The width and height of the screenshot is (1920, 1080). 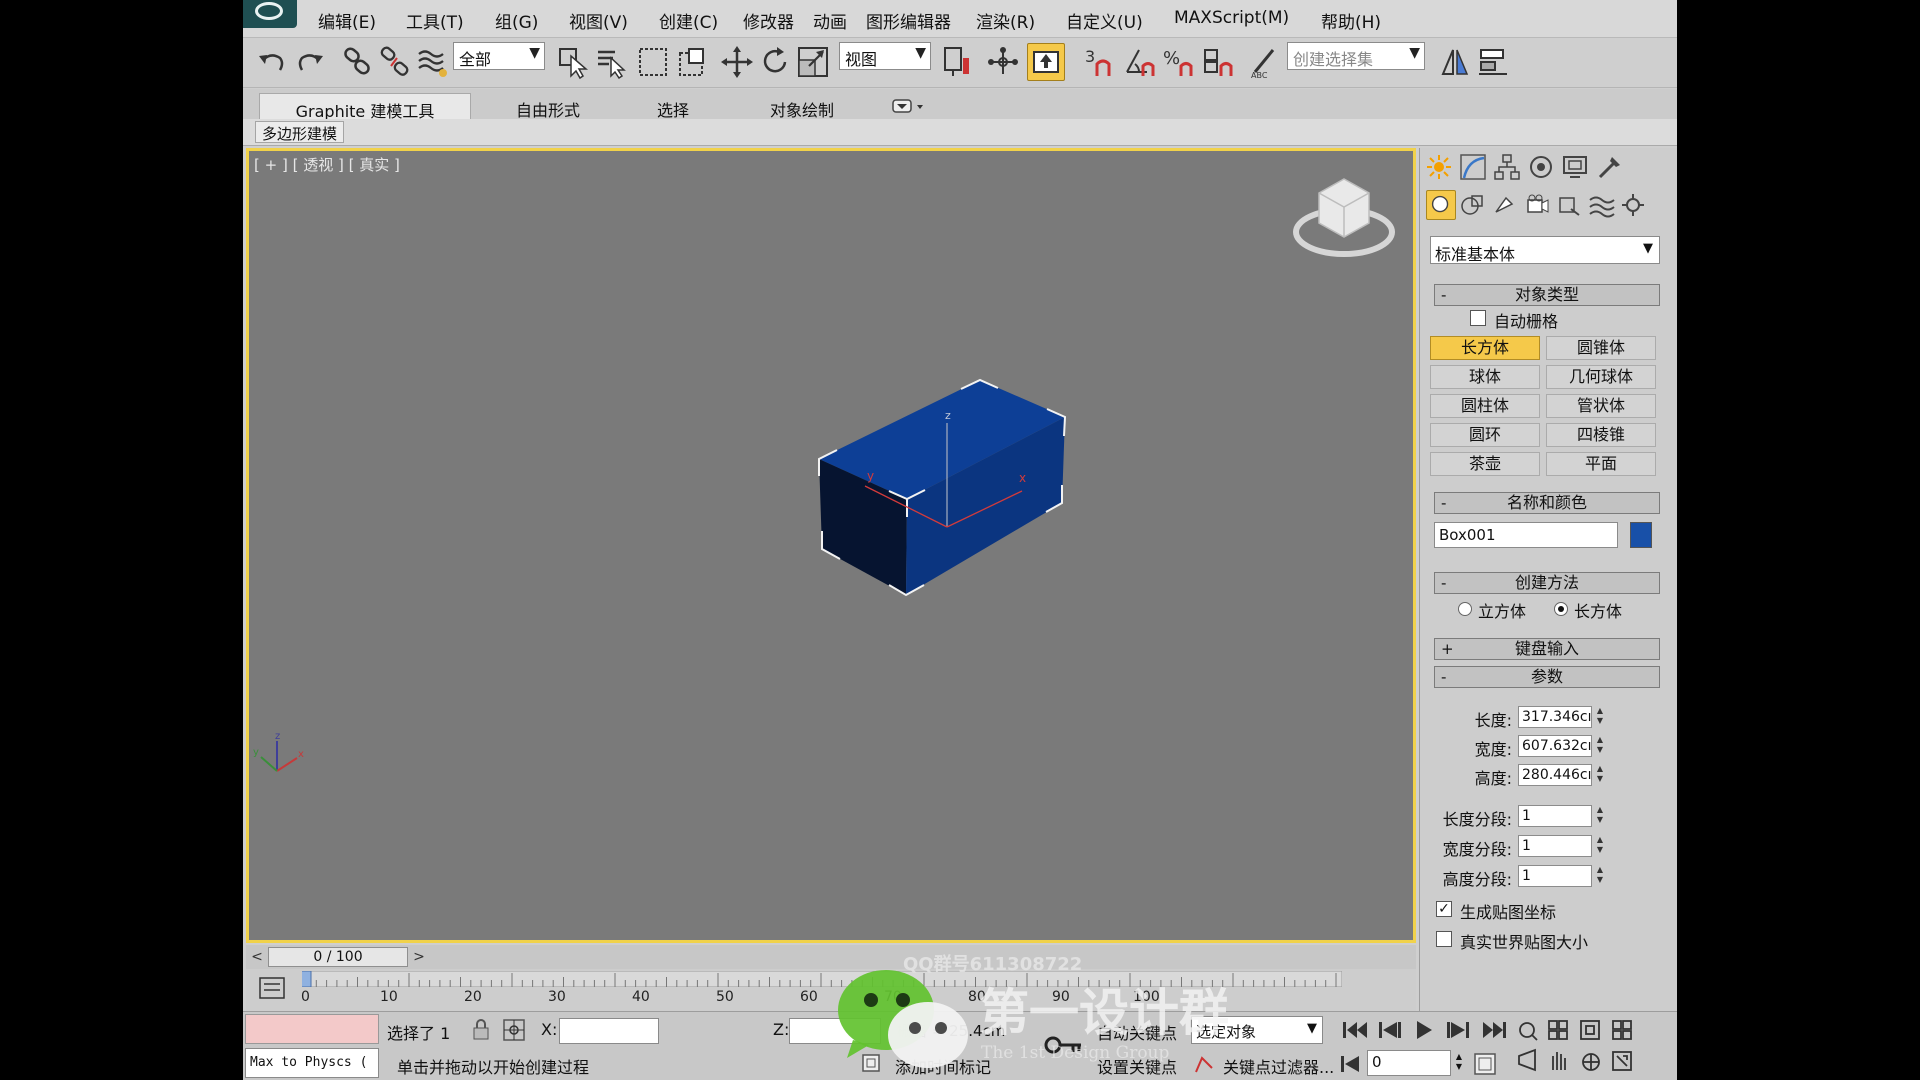 What do you see at coordinates (775, 62) in the screenshot?
I see `rotate-icon` at bounding box center [775, 62].